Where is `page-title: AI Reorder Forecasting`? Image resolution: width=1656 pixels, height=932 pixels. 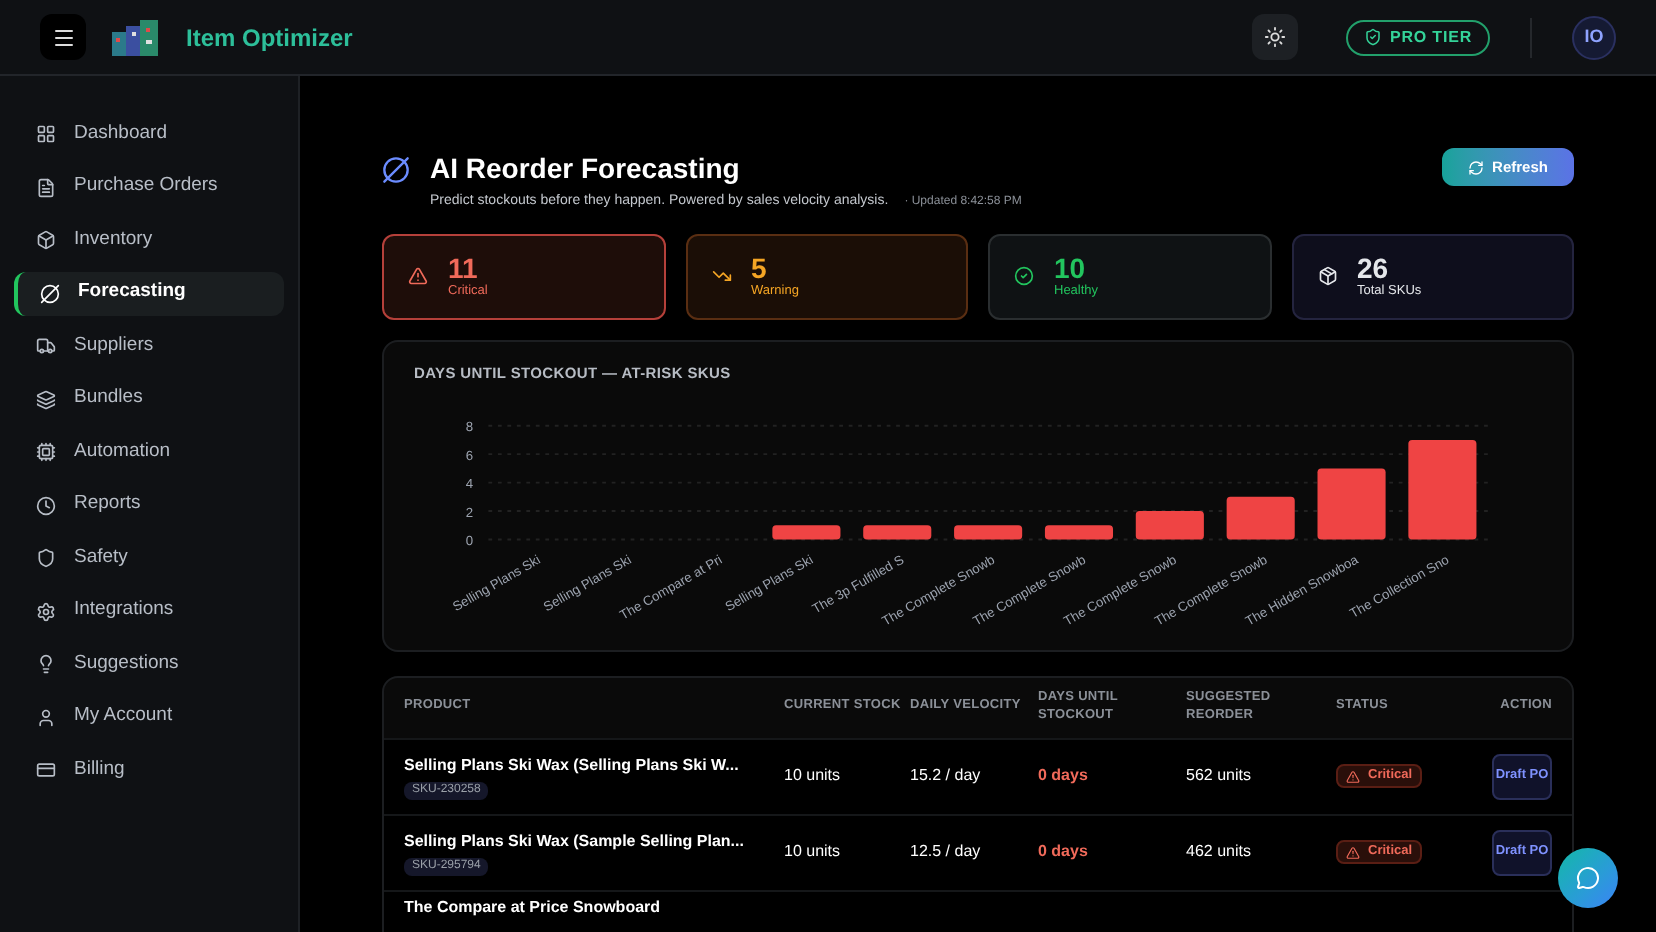
page-title: AI Reorder Forecasting is located at coordinates (586, 169).